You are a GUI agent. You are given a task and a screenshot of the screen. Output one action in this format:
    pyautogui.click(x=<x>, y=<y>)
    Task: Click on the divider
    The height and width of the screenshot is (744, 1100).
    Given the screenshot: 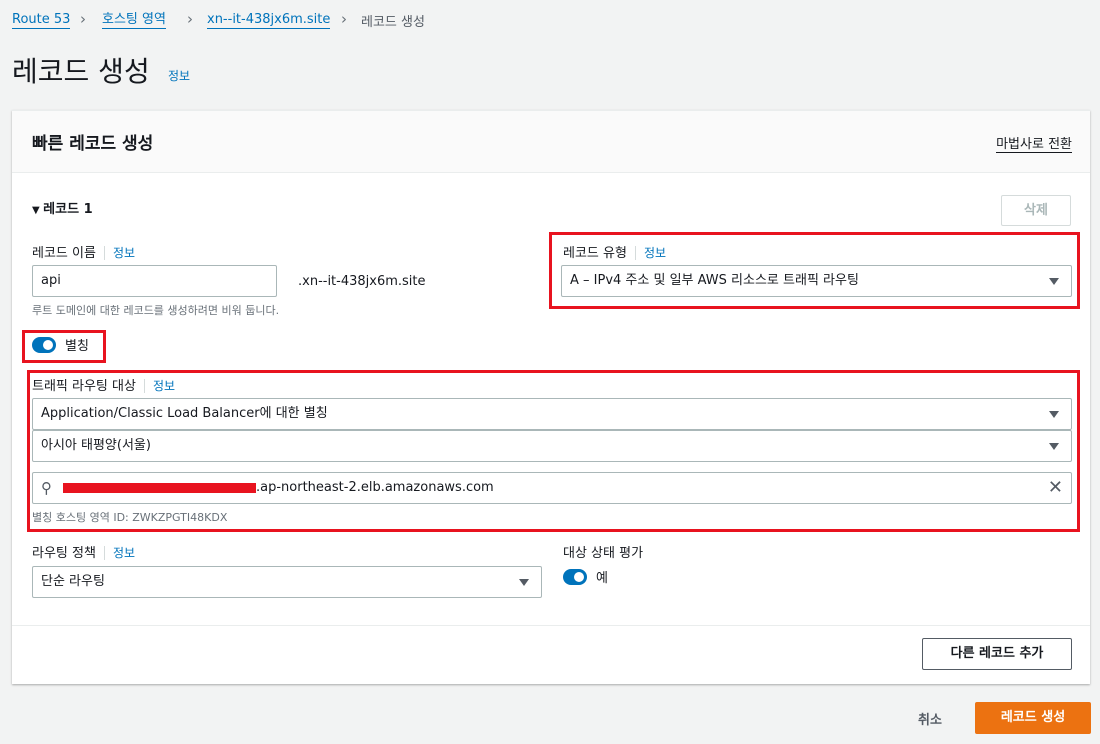 What is the action you would take?
    pyautogui.click(x=551, y=625)
    